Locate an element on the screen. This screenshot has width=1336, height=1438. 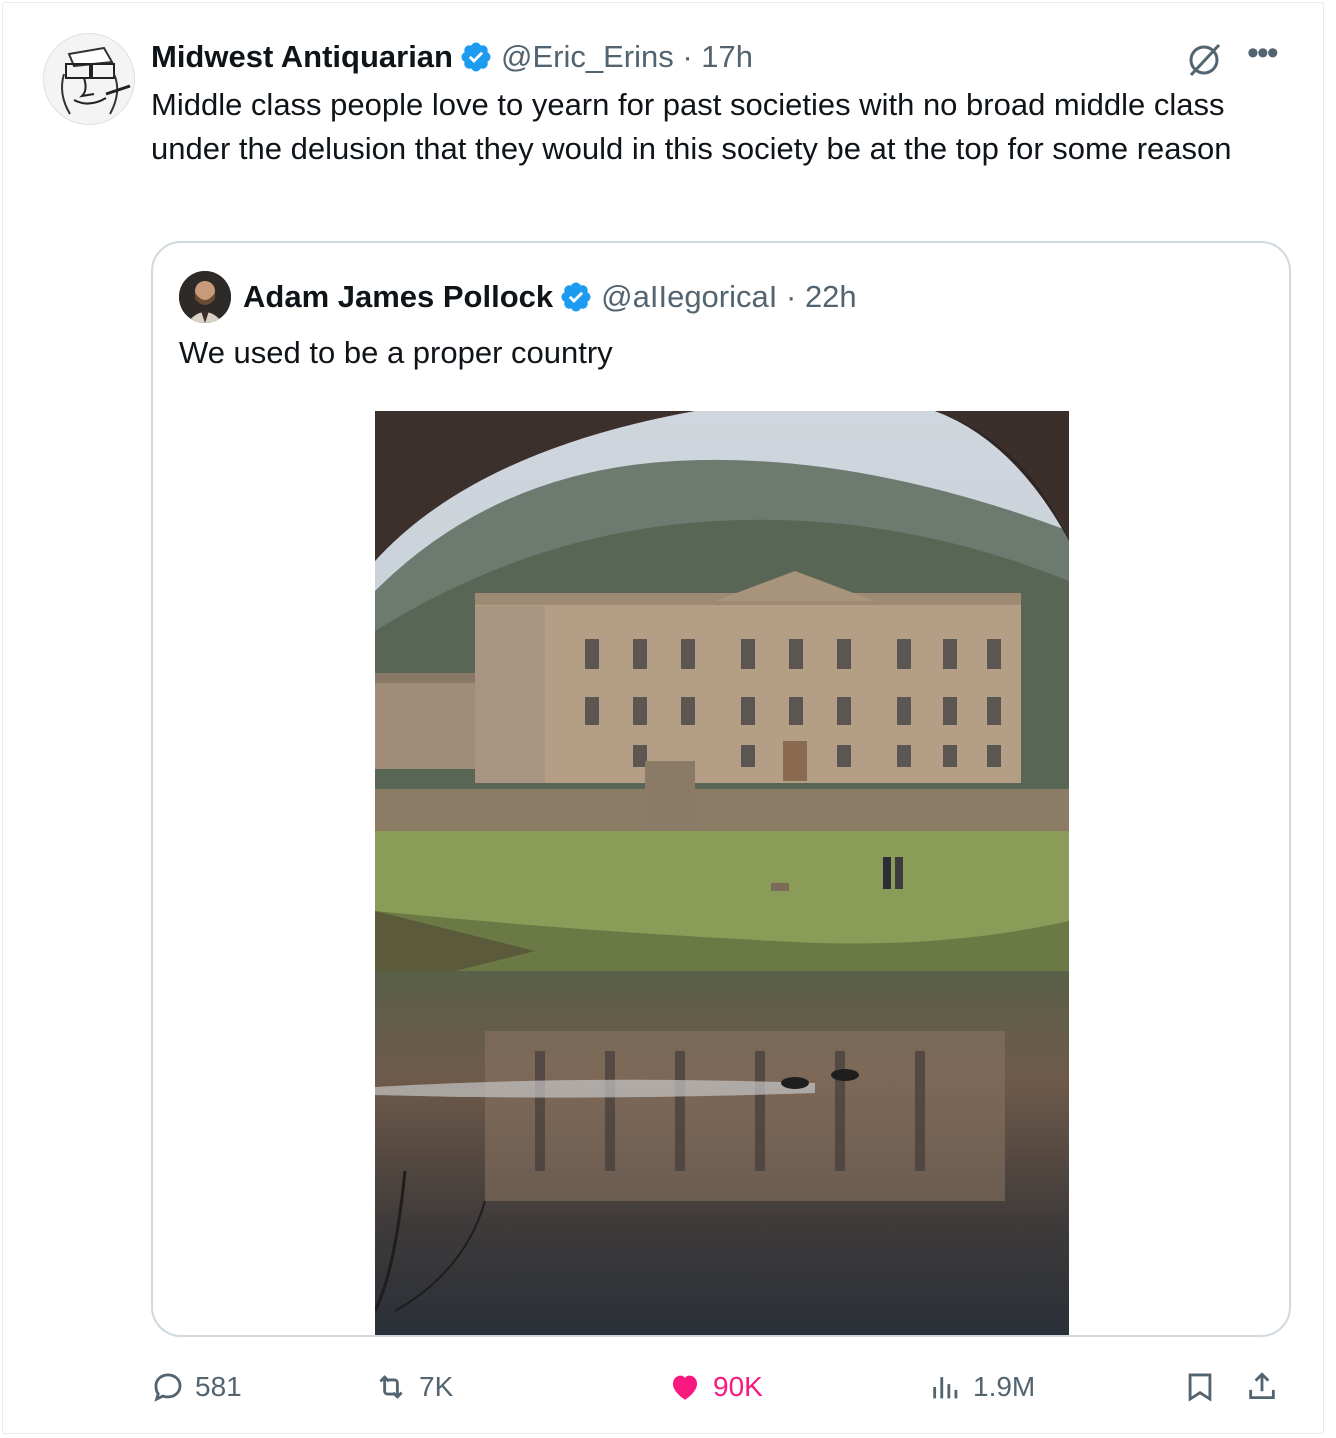
bookmark-icon is located at coordinates (1200, 1387).